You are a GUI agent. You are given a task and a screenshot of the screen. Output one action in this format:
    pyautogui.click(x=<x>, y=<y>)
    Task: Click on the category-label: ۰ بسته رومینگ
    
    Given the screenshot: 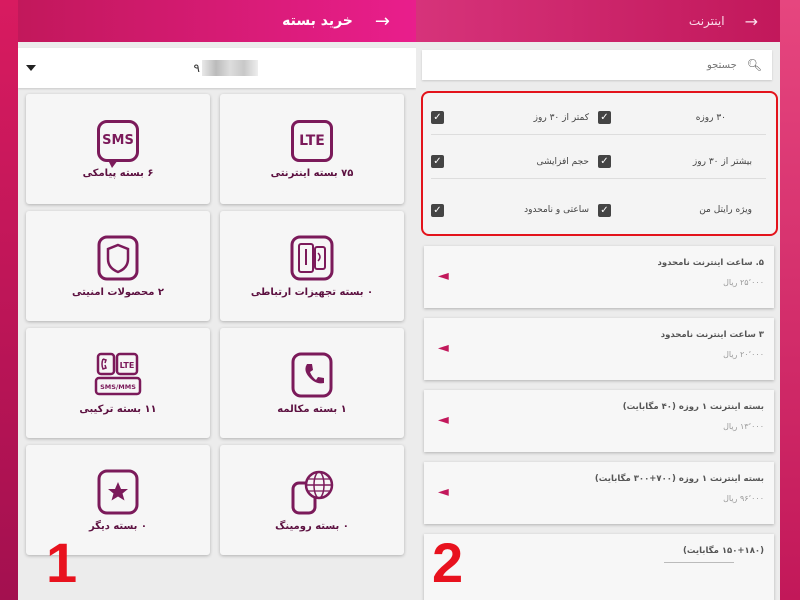 What is the action you would take?
    pyautogui.click(x=312, y=526)
    